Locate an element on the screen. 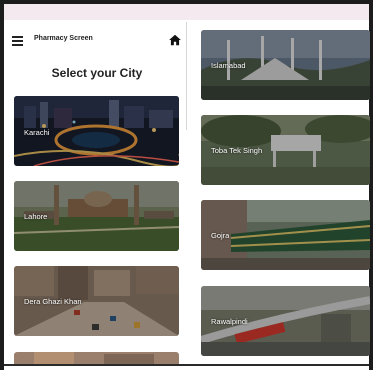 The image size is (373, 370). city-label: Rawalpindi is located at coordinates (229, 321).